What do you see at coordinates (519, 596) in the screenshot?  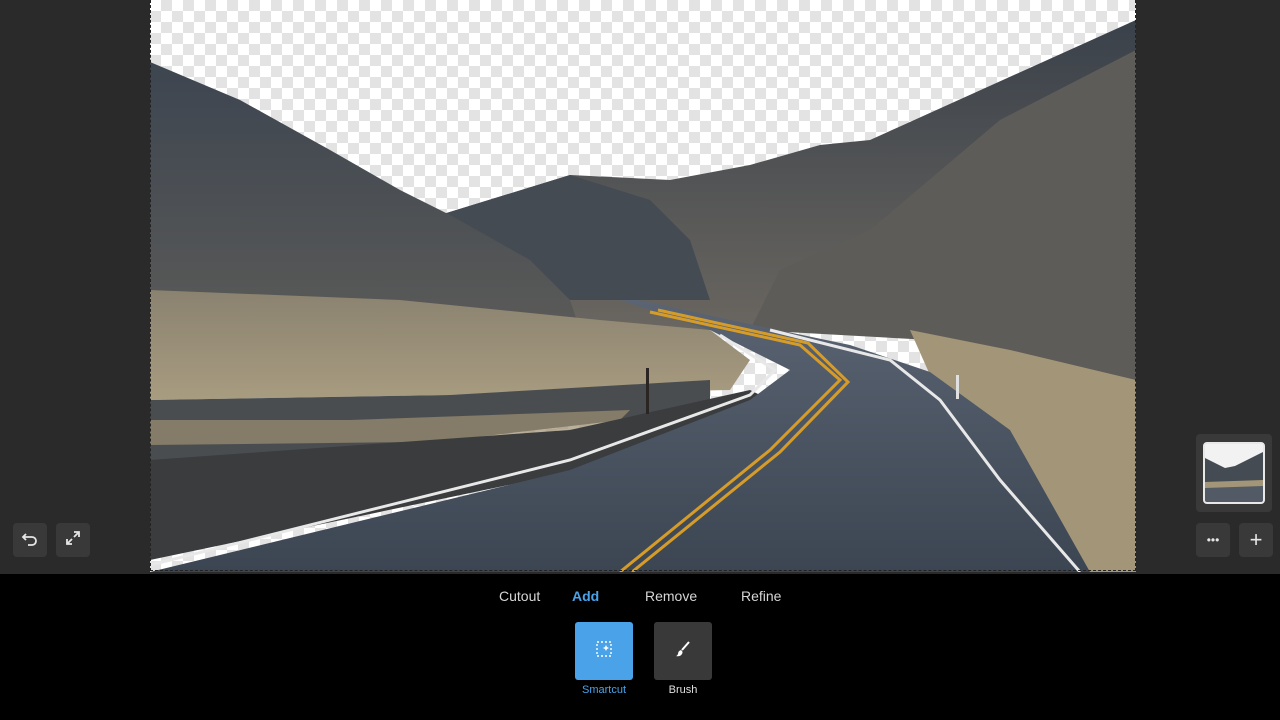 I see `tab-cutout: Cutout` at bounding box center [519, 596].